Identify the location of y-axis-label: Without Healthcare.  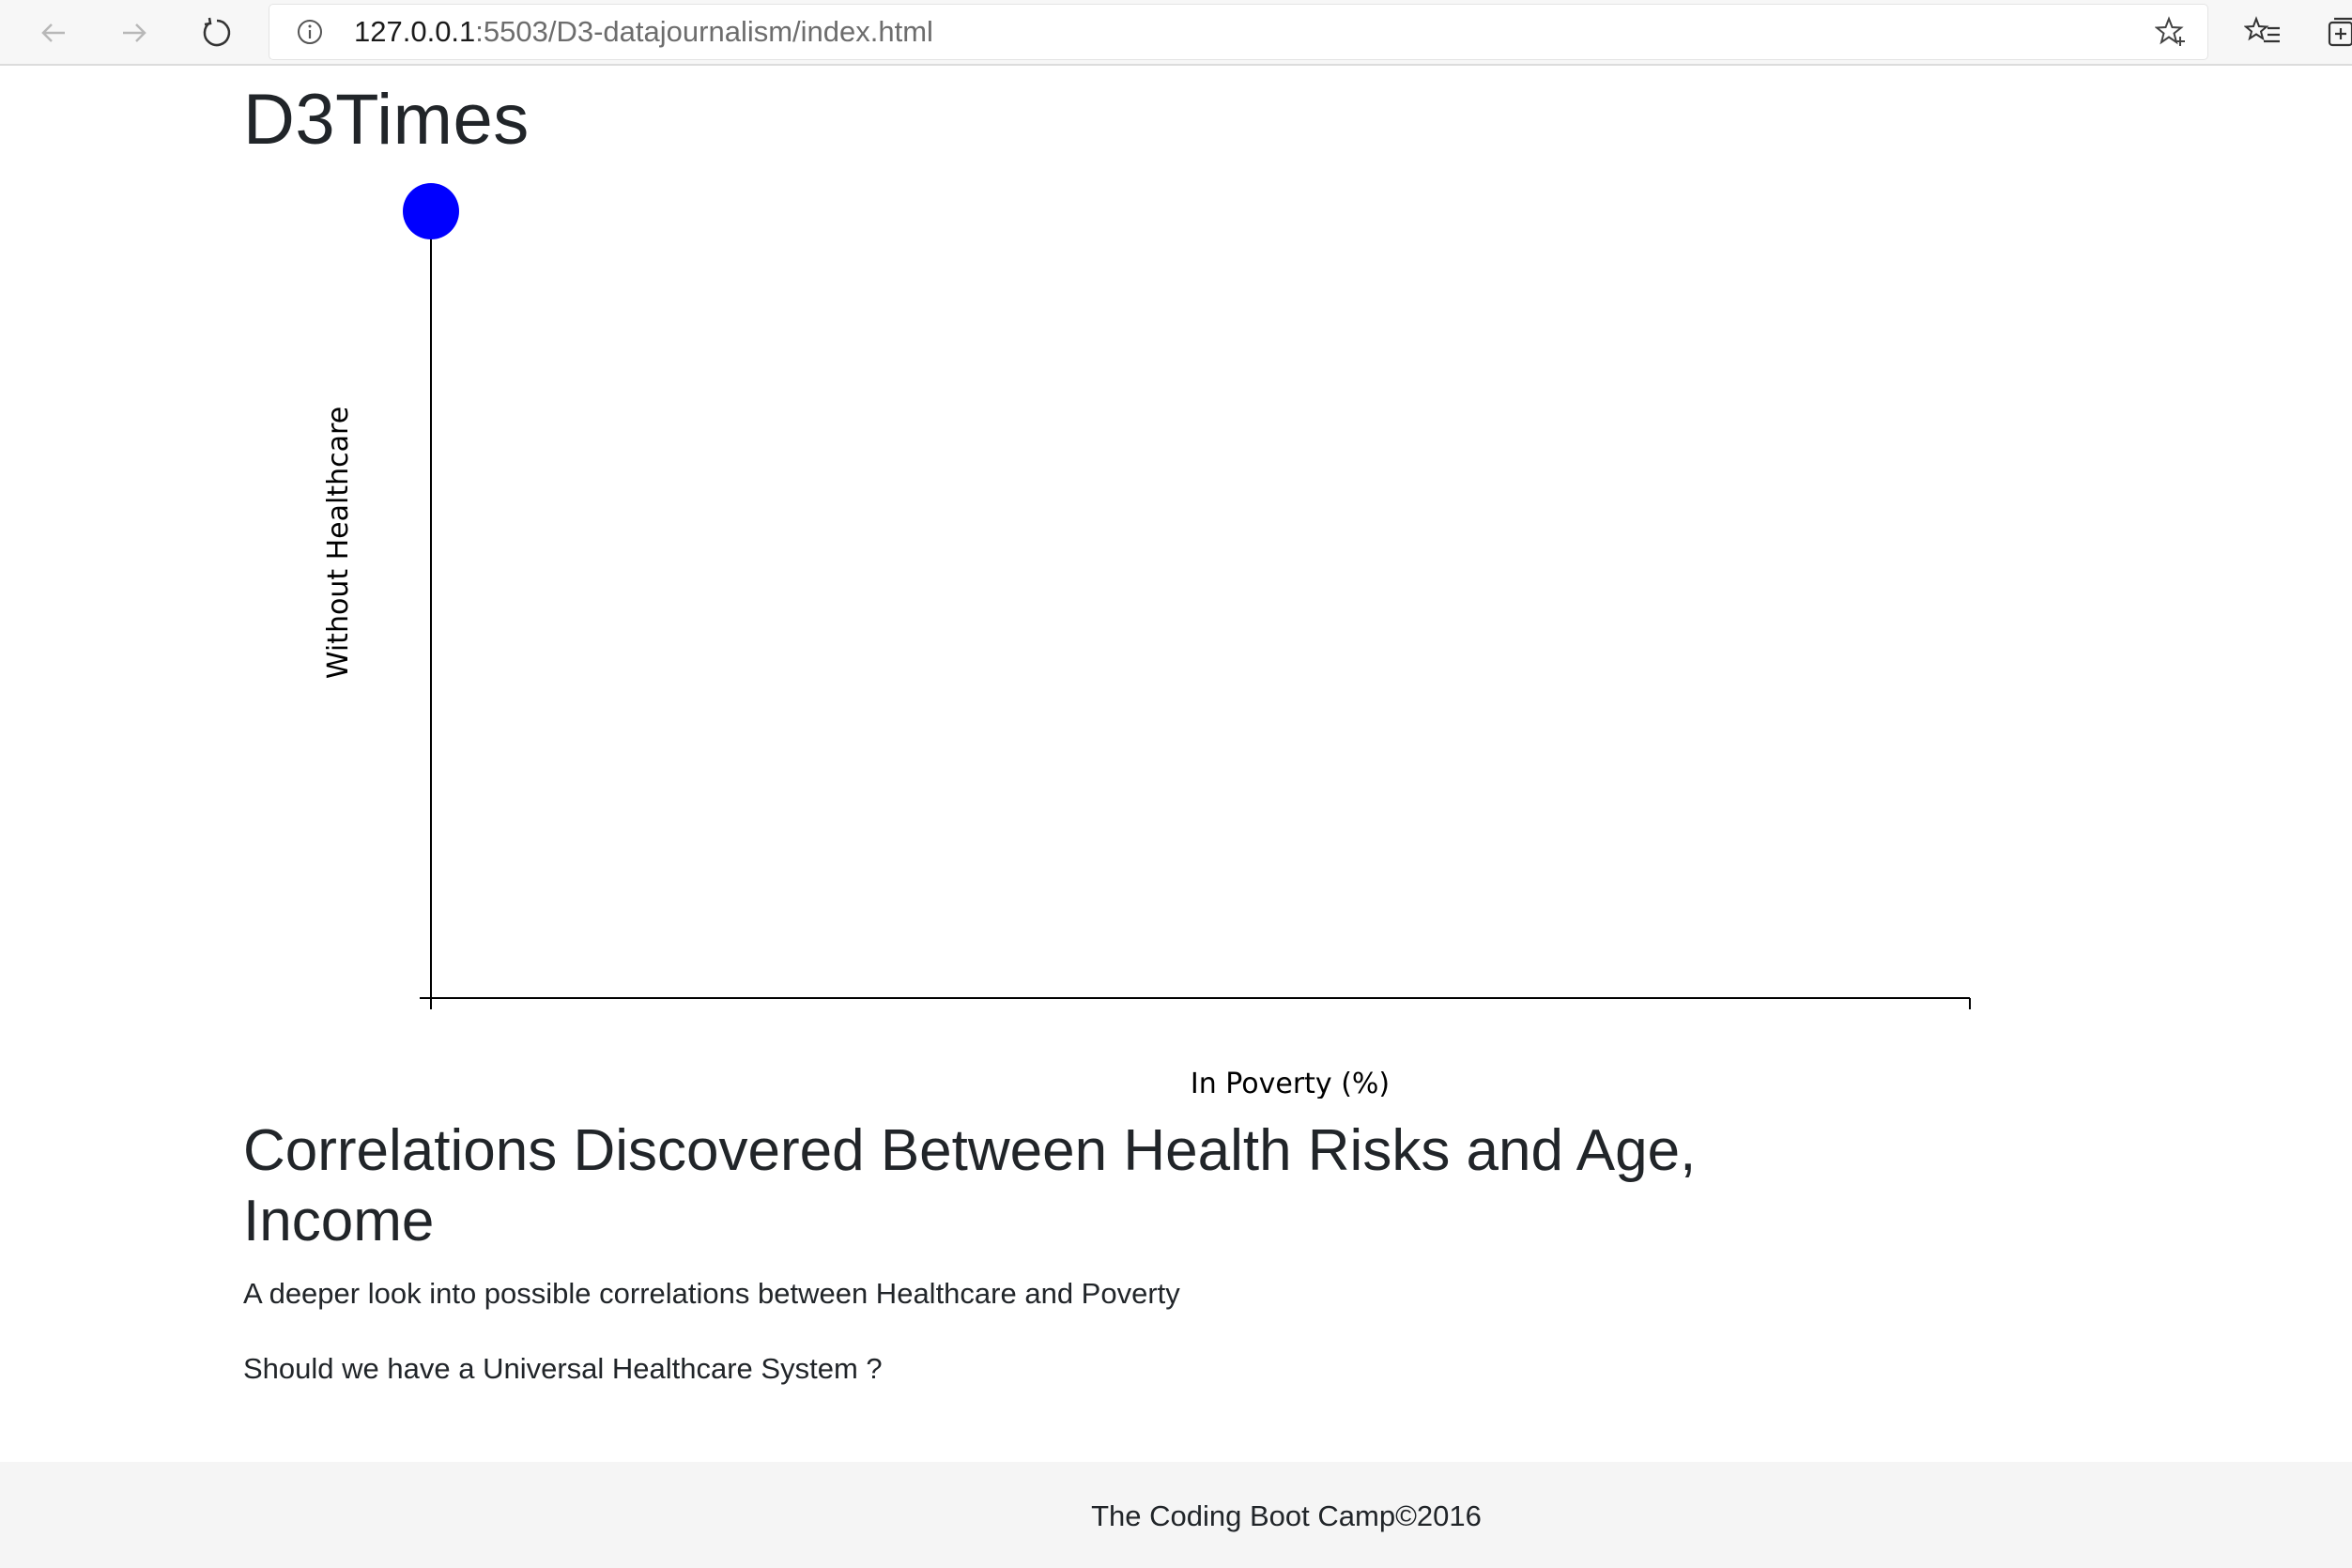
(339, 543).